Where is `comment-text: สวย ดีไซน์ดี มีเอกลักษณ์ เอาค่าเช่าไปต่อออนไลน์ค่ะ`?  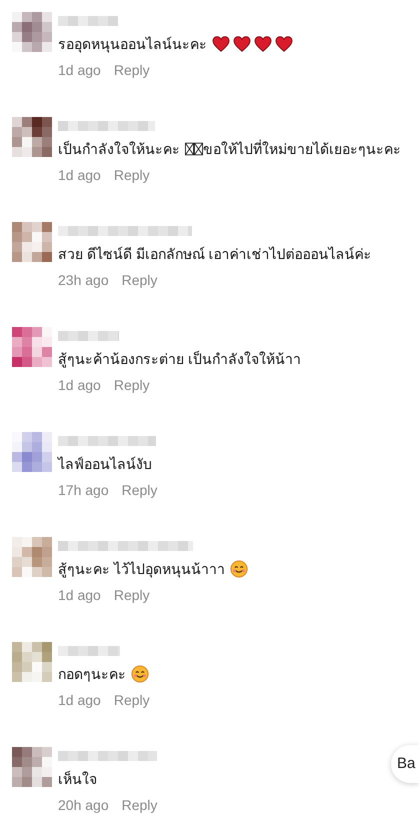 comment-text: สวย ดีไซน์ดี มีเอกลักษณ์ เอาค่าเช่าไปต่อออนไลน์ค่ะ is located at coordinates (215, 254).